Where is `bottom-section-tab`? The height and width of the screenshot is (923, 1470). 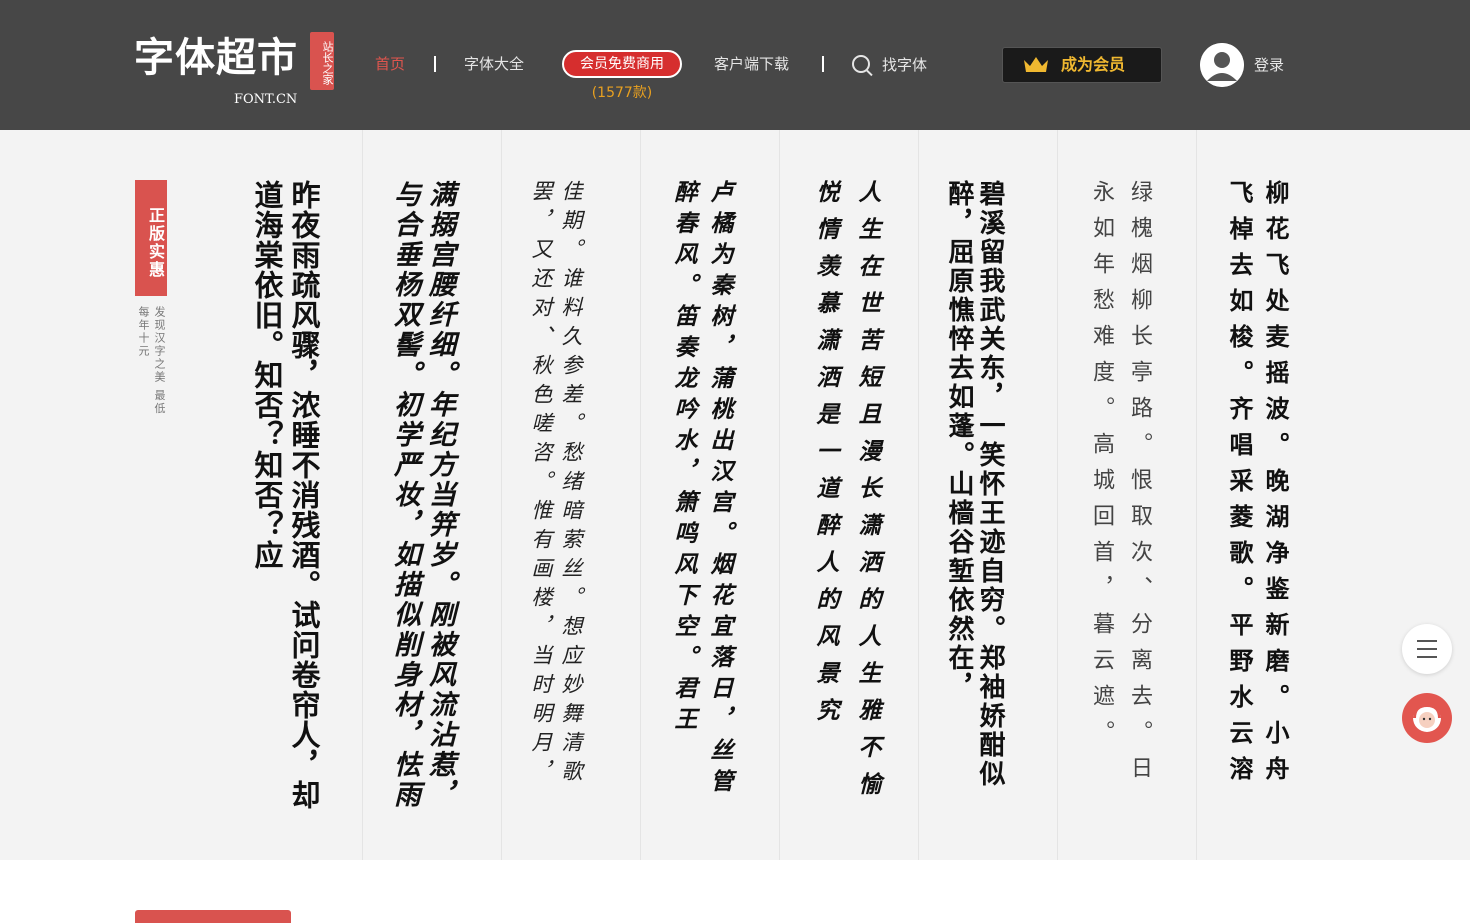
bottom-section-tab is located at coordinates (213, 916).